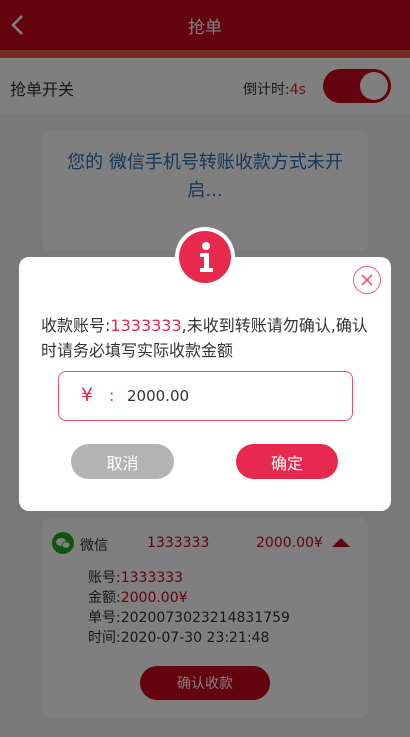  I want to click on dialog-msg-prefix: 收款账号:, so click(76, 325).